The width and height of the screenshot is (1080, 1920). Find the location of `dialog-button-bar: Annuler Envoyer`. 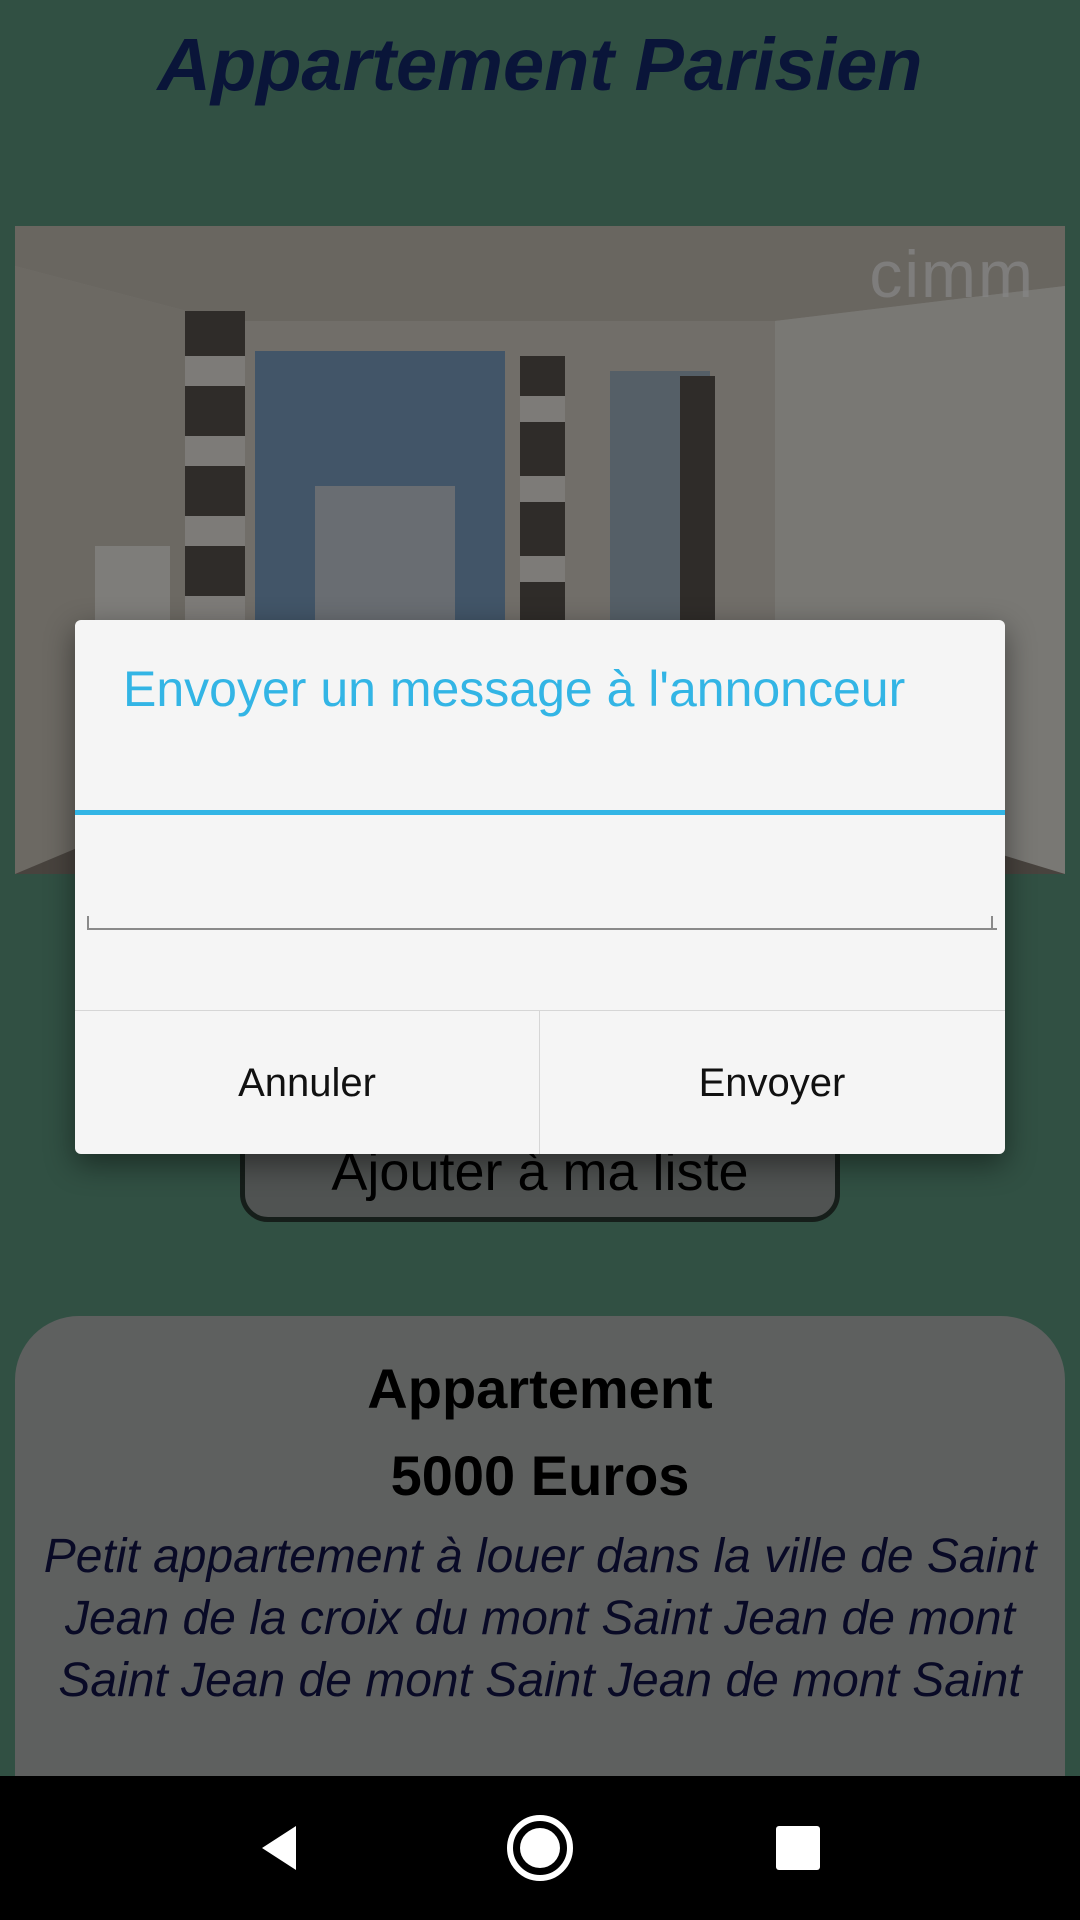

dialog-button-bar: Annuler Envoyer is located at coordinates (540, 1082).